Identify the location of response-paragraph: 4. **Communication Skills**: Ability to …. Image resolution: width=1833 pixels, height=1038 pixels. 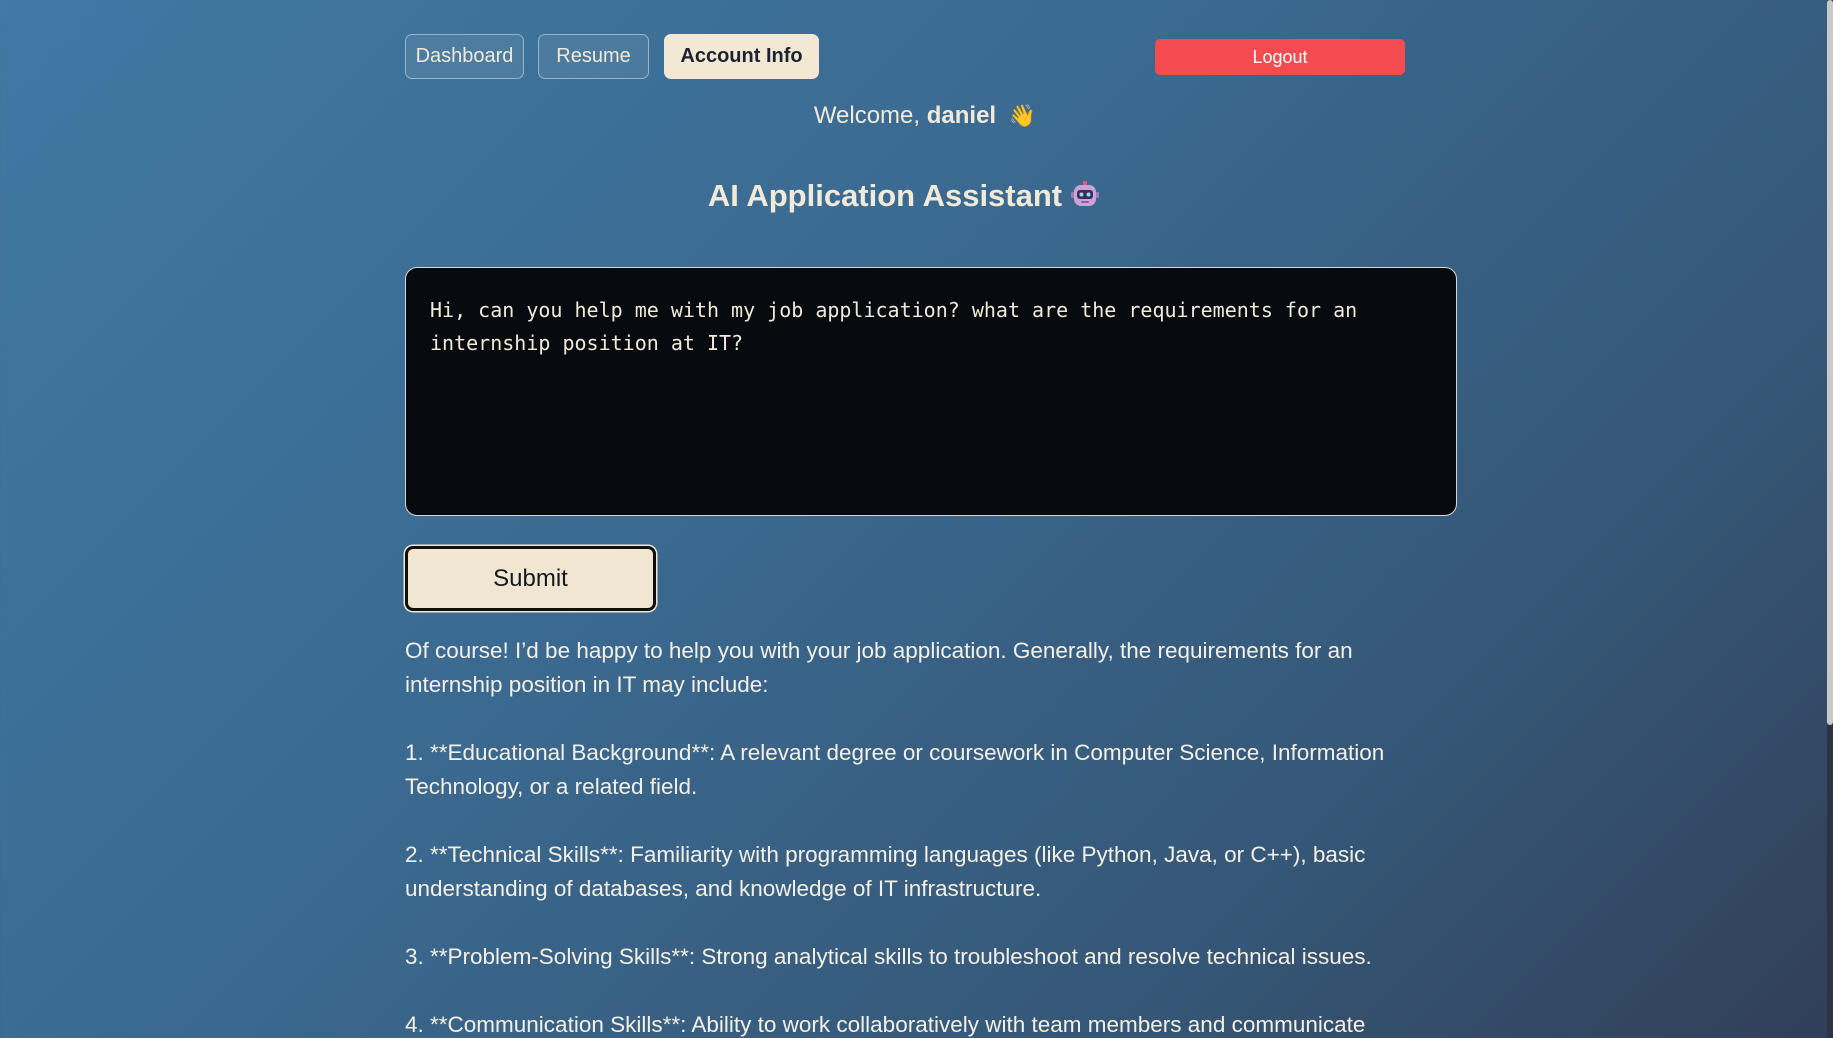
(885, 1024).